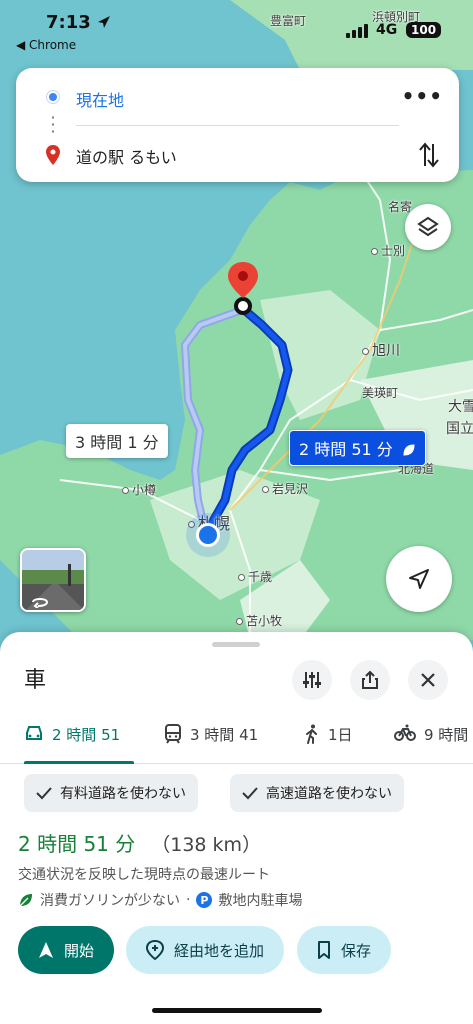 The width and height of the screenshot is (473, 1024). What do you see at coordinates (344, 950) in the screenshot?
I see `save-button: 保存` at bounding box center [344, 950].